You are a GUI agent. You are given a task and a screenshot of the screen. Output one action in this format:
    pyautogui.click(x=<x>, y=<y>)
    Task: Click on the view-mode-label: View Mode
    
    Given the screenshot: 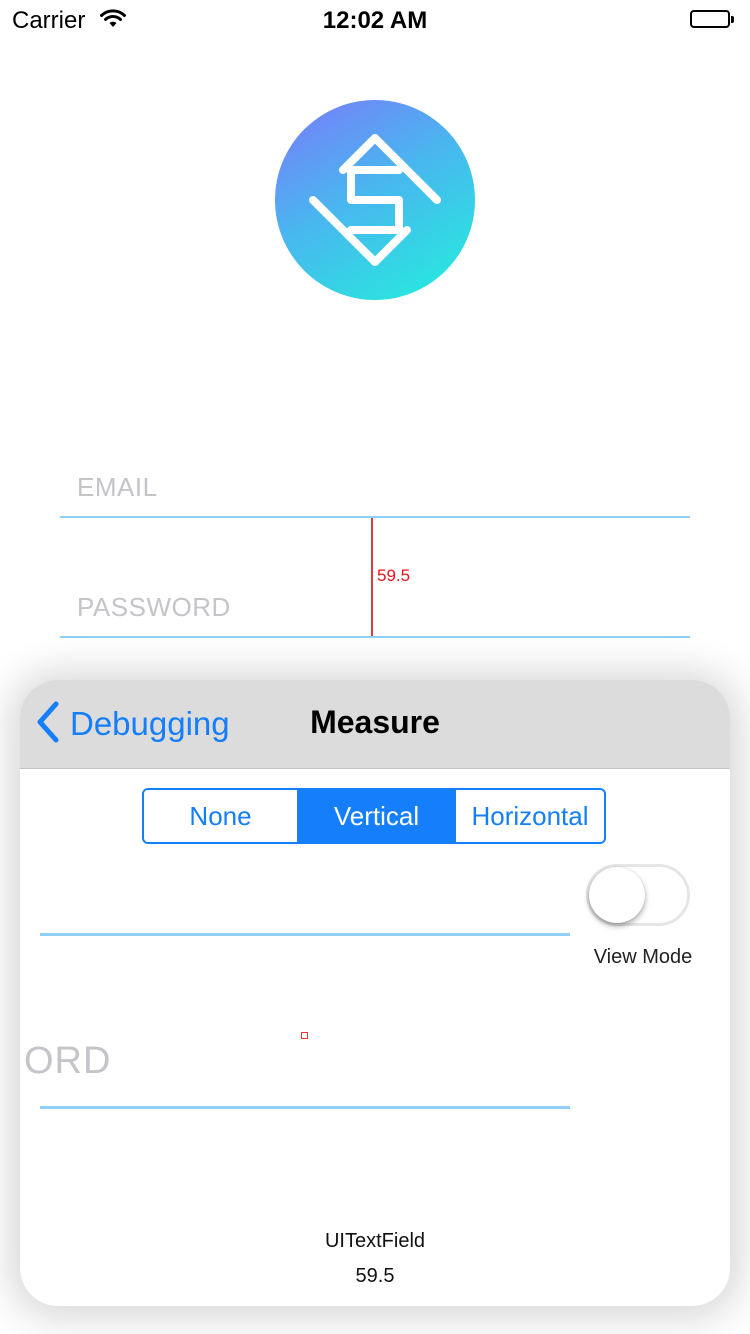 What is the action you would take?
    pyautogui.click(x=643, y=957)
    